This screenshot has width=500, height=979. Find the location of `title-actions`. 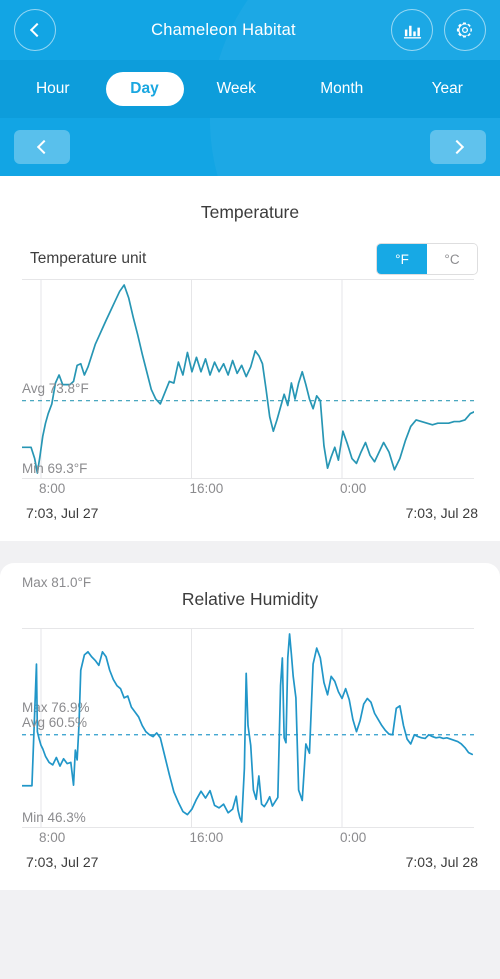

title-actions is located at coordinates (438, 30).